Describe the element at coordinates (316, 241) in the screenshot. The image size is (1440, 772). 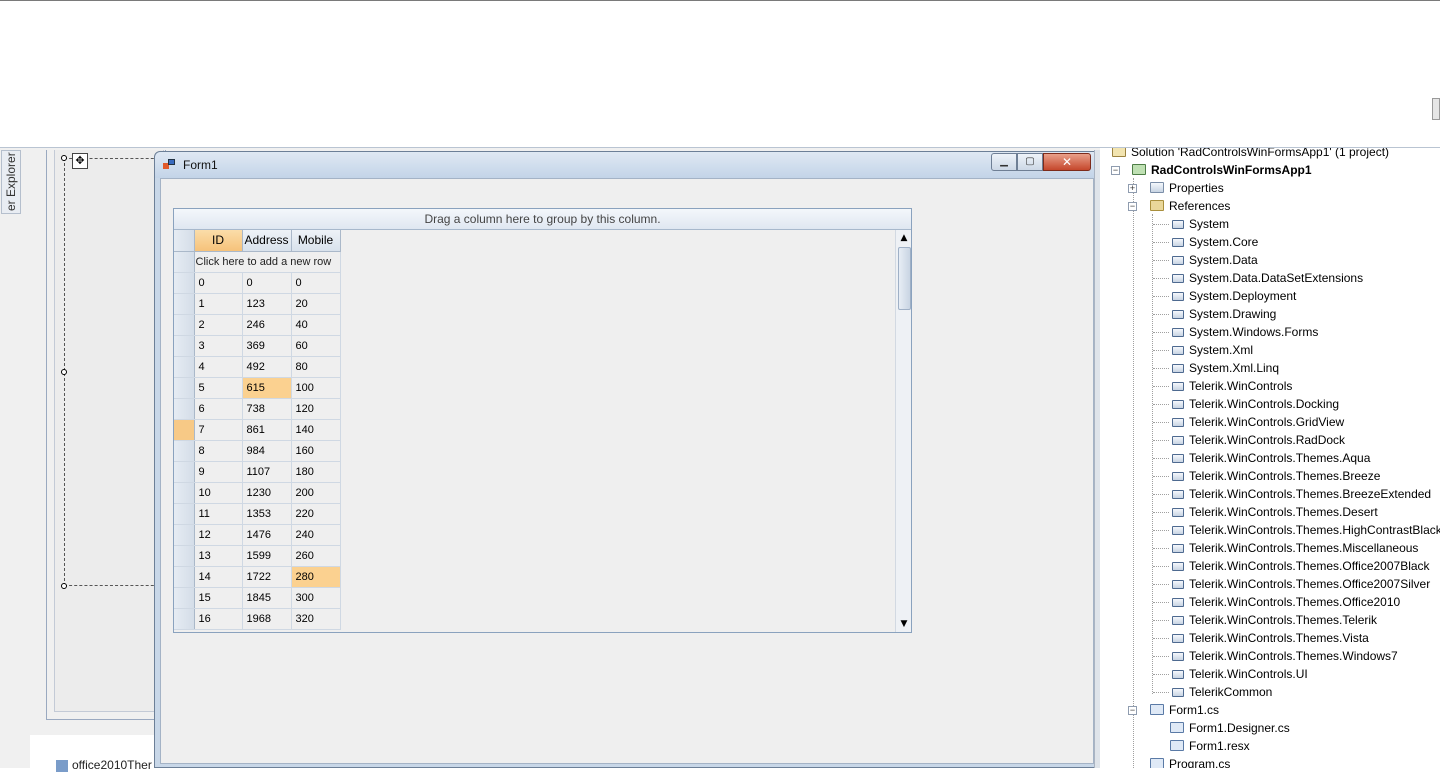
I see `column-header-mobile: Mobile` at that location.